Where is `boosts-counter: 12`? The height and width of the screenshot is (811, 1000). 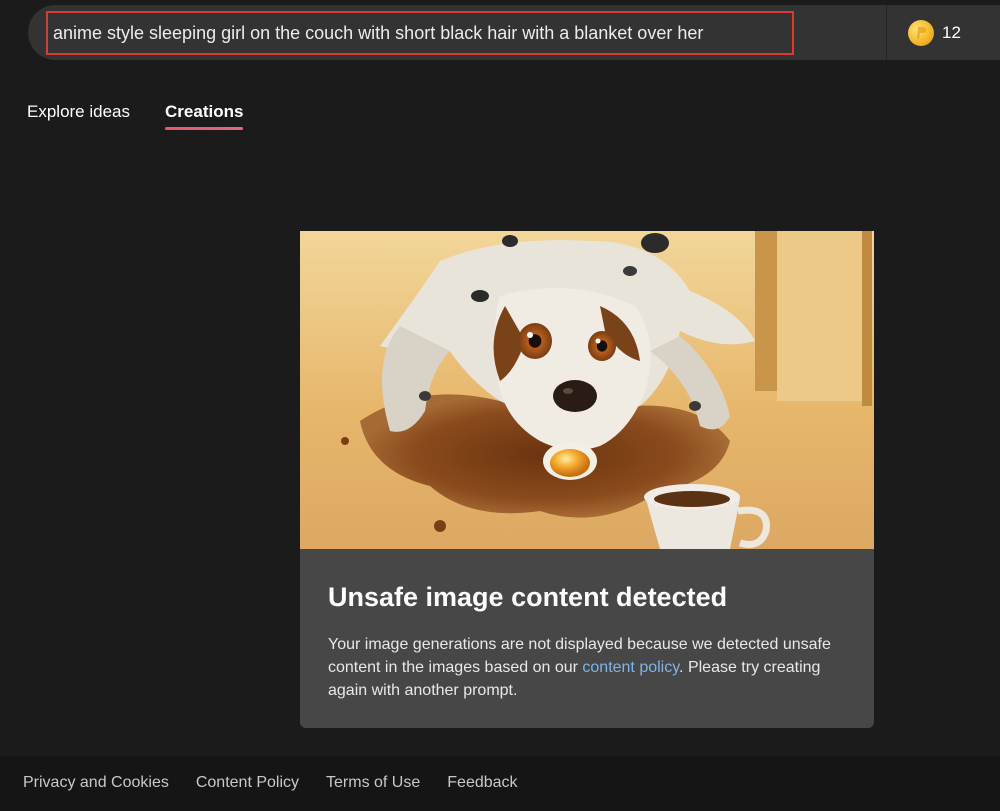
boosts-counter: 12 is located at coordinates (934, 33).